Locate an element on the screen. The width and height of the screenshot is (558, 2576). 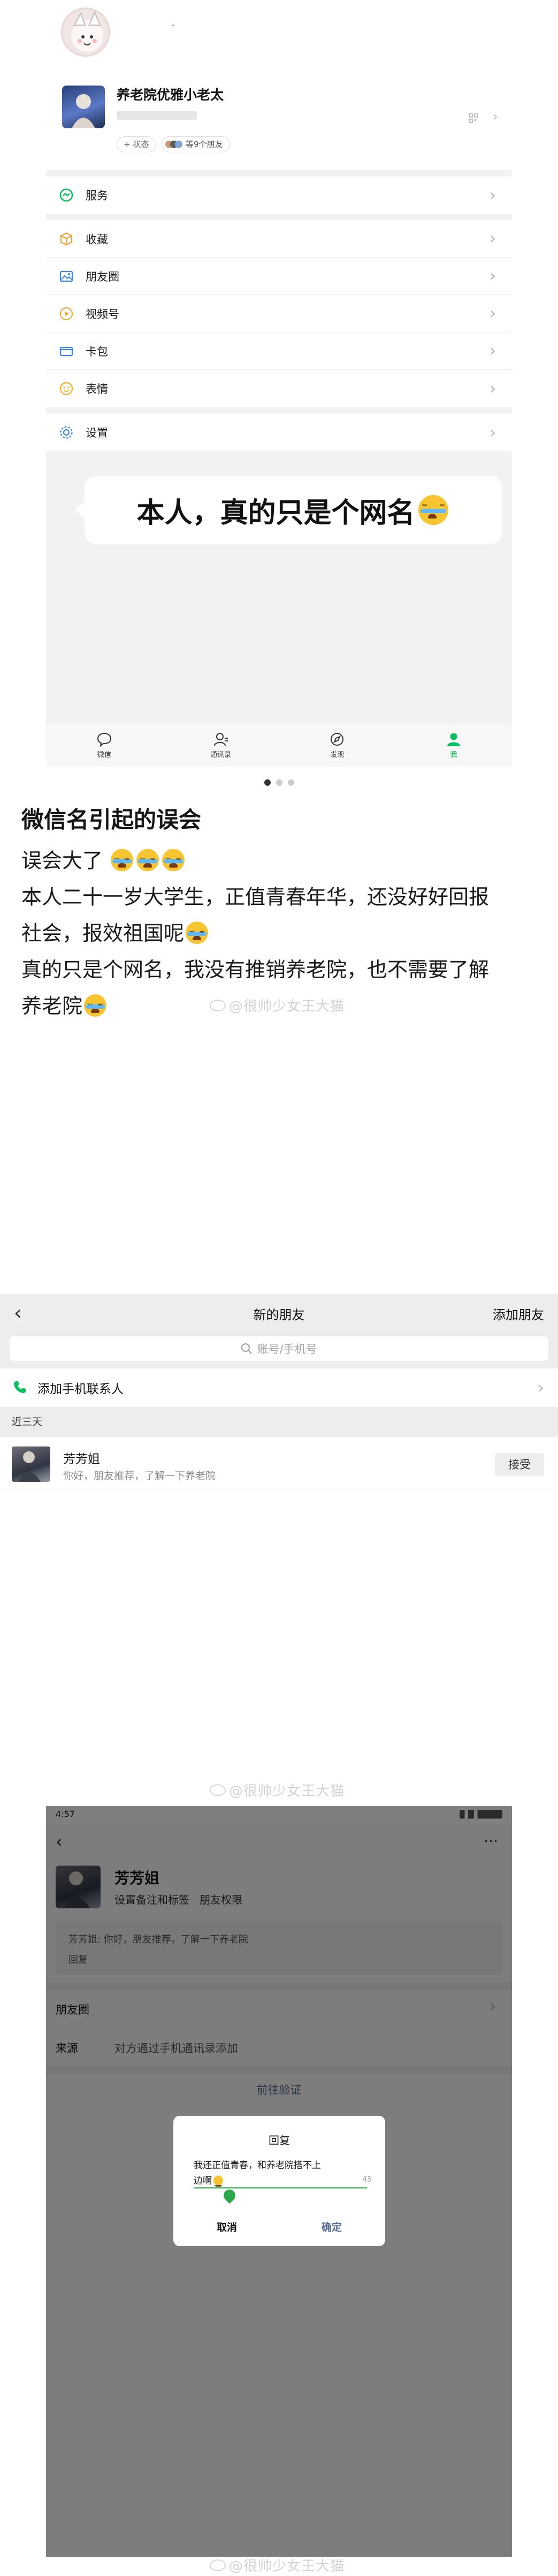
top-avatar is located at coordinates (85, 32).